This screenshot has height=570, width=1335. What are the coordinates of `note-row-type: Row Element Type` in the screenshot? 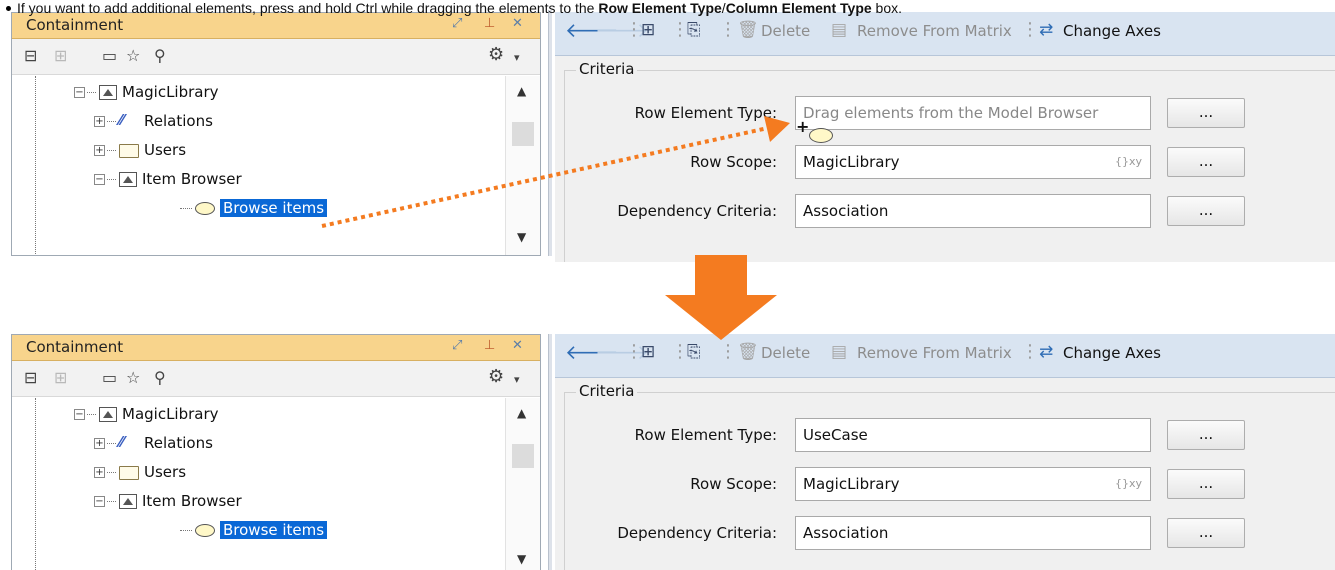 It's located at (660, 8).